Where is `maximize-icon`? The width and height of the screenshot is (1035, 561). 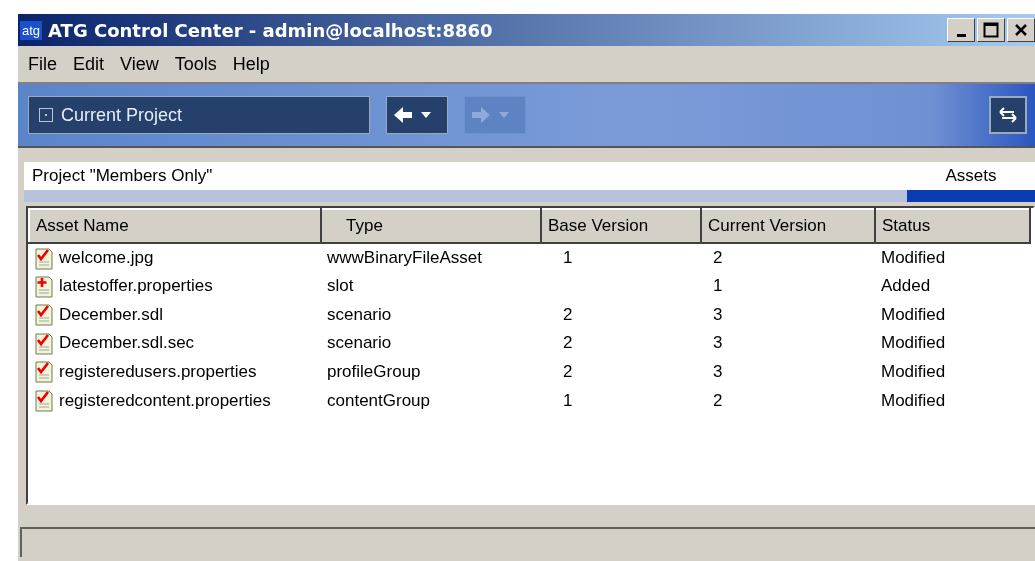
maximize-icon is located at coordinates (991, 30).